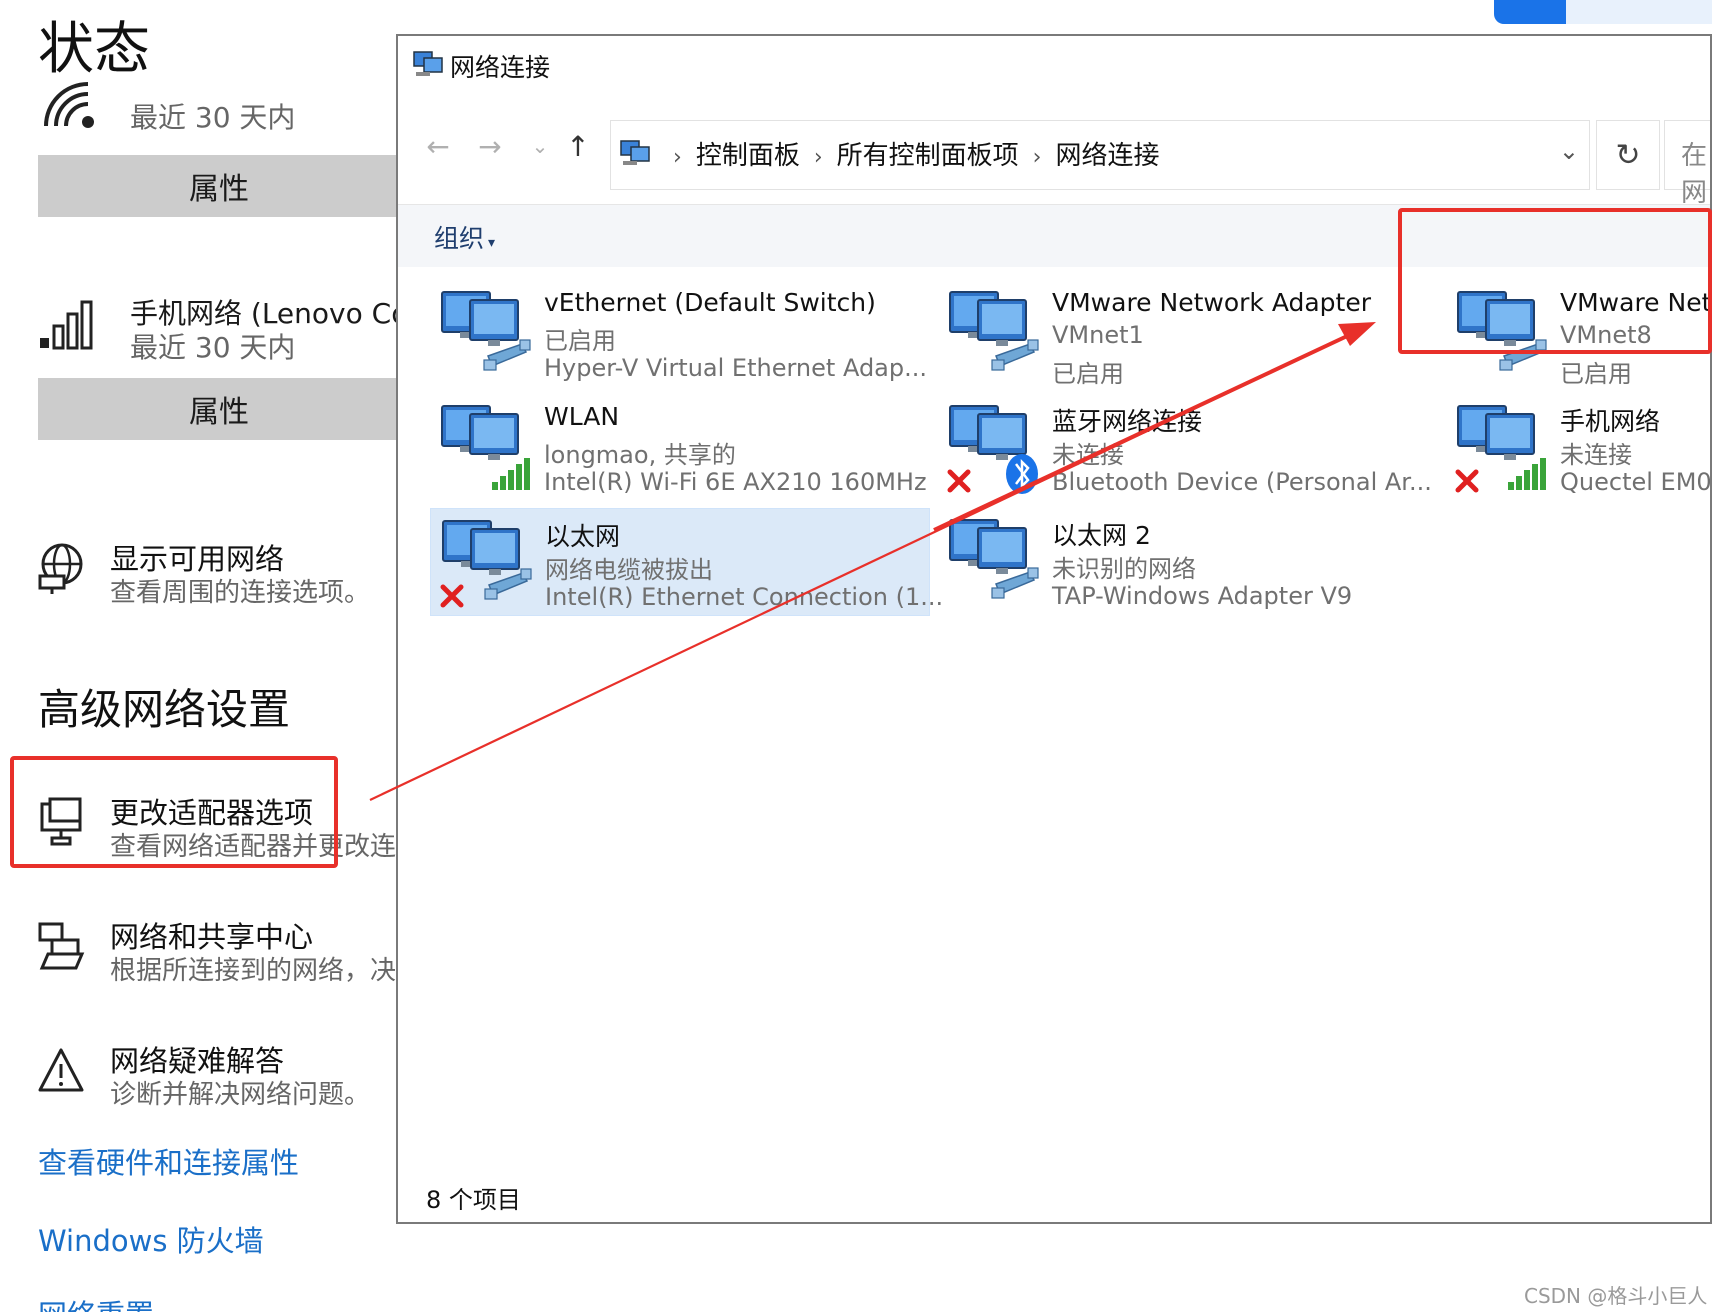 The height and width of the screenshot is (1312, 1712). I want to click on breadcrumb-network-connections: 网络连接, so click(1107, 156).